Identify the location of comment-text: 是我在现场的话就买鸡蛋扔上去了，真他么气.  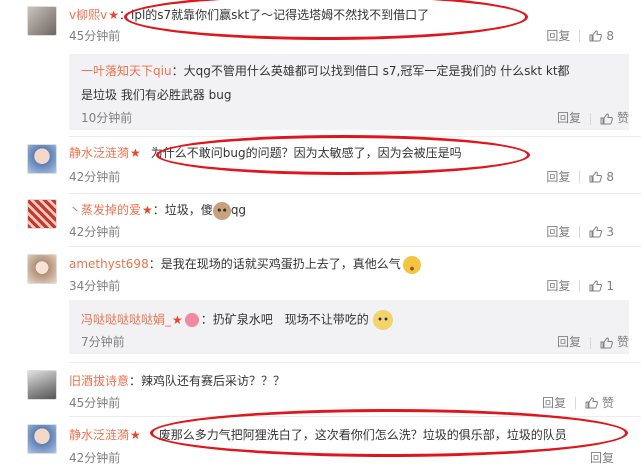
(280, 264).